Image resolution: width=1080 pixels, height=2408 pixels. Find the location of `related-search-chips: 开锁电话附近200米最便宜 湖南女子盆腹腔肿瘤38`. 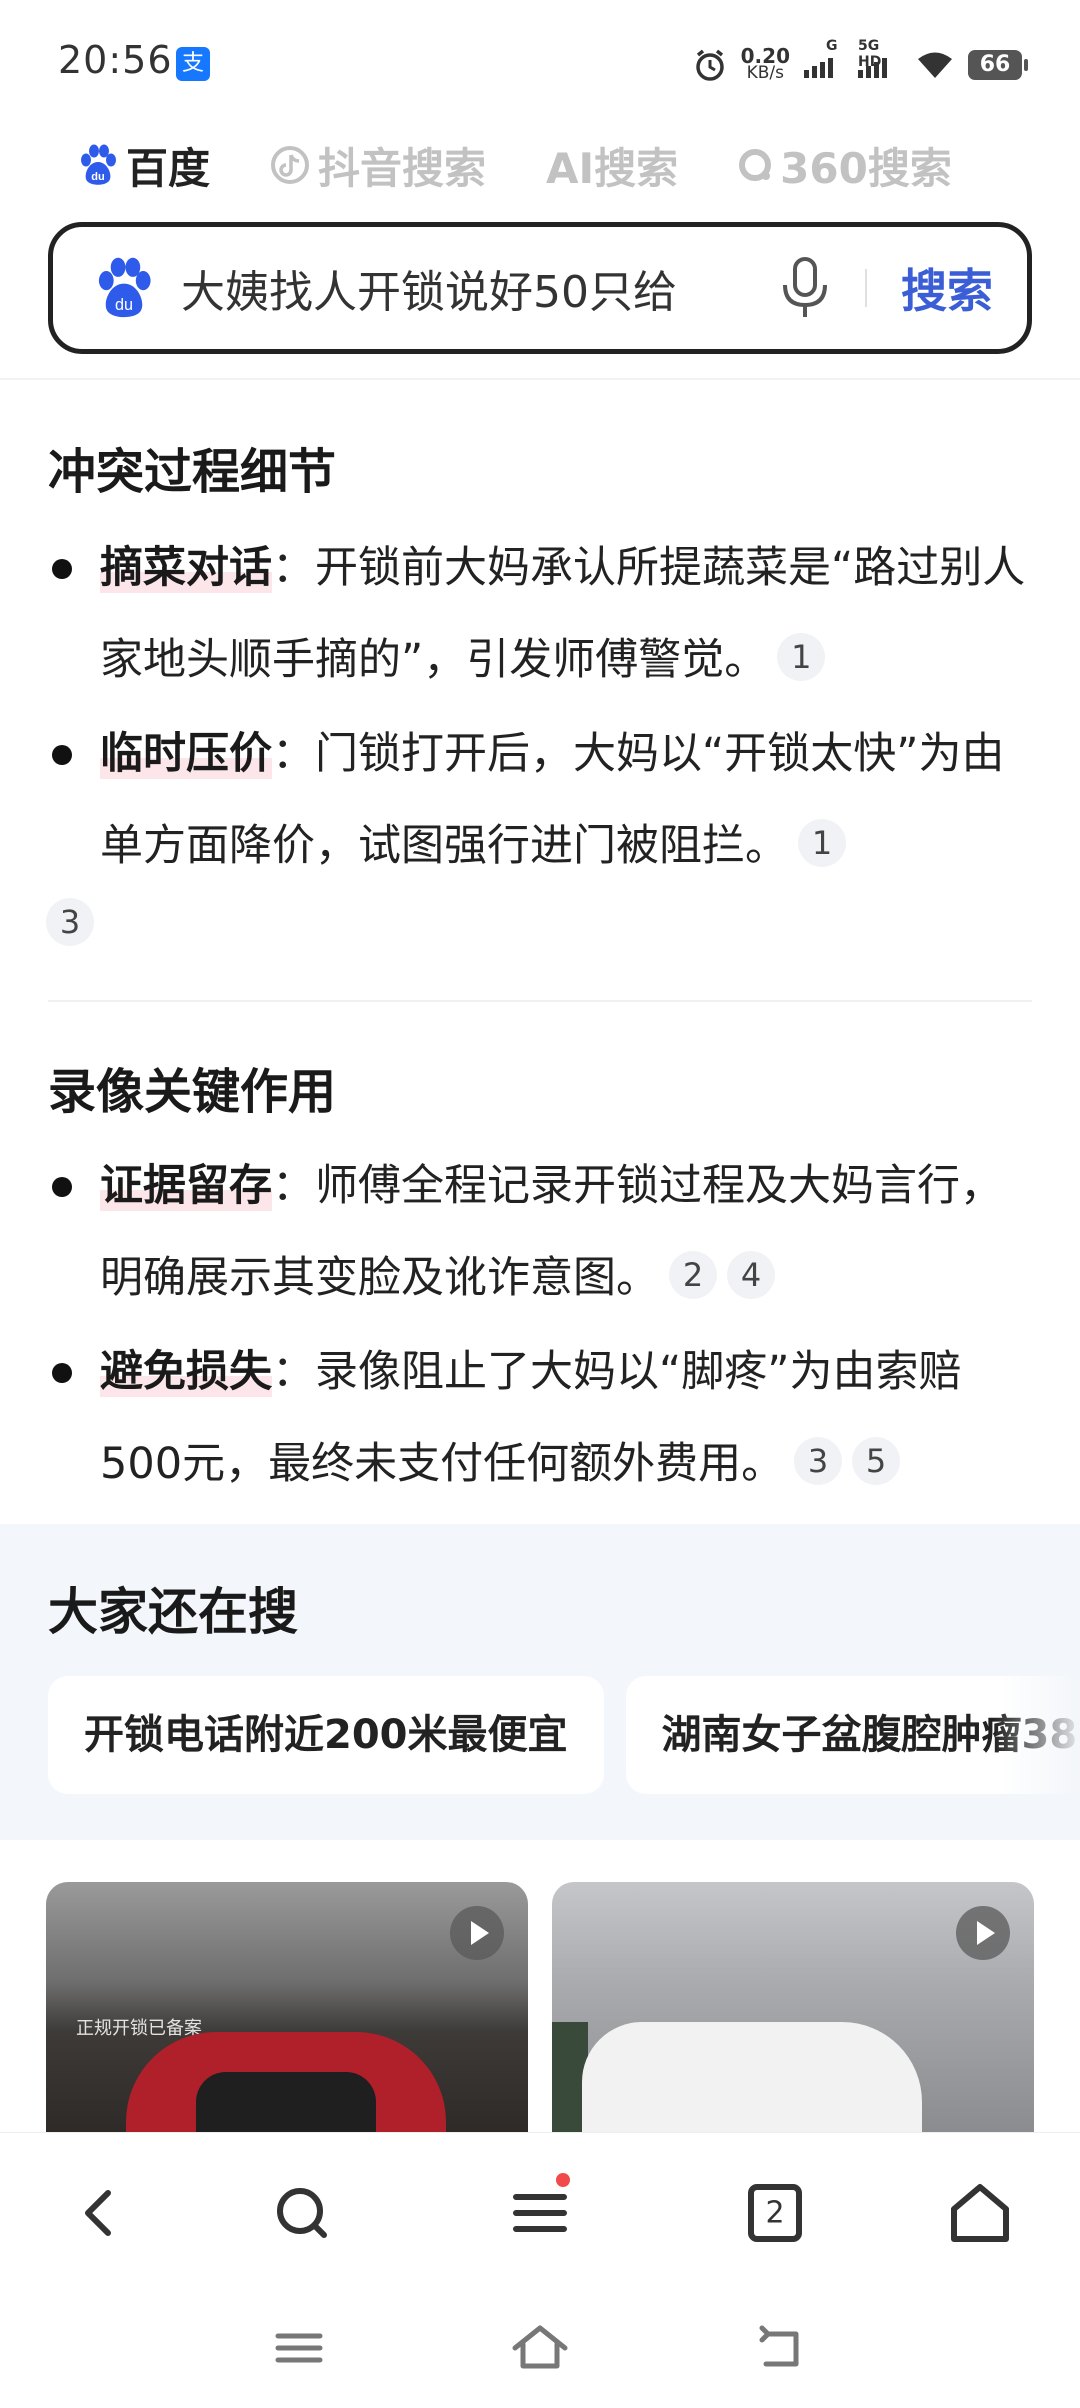

related-search-chips: 开锁电话附近200米最便宜 湖南女子盆腹腔肿瘤38 is located at coordinates (564, 1735).